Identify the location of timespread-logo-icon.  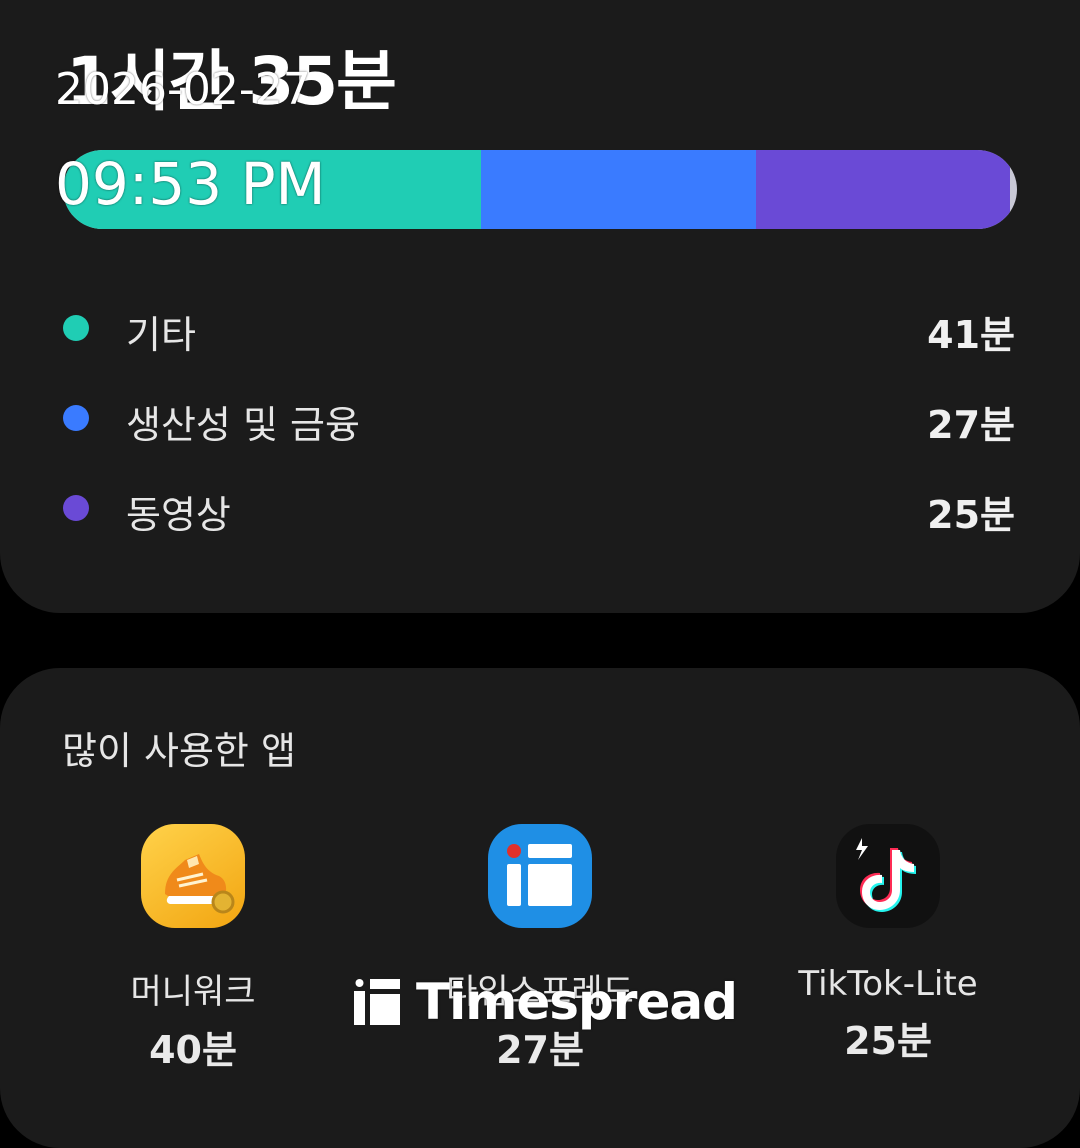
(377, 1002).